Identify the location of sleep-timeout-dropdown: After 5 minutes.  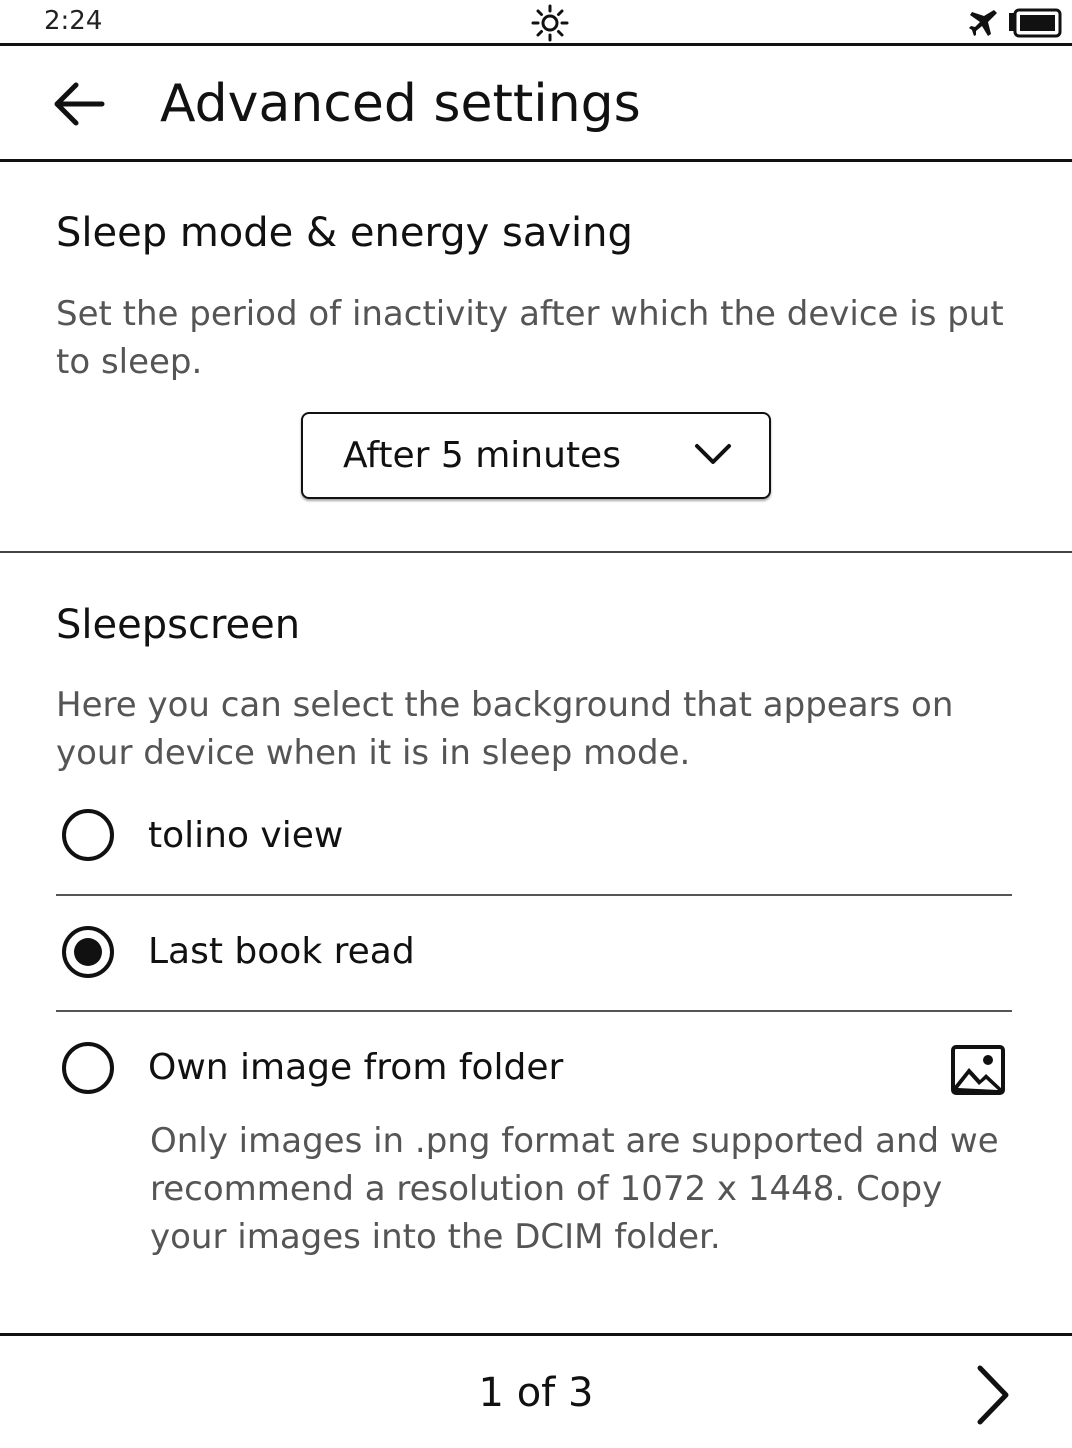
(536, 455).